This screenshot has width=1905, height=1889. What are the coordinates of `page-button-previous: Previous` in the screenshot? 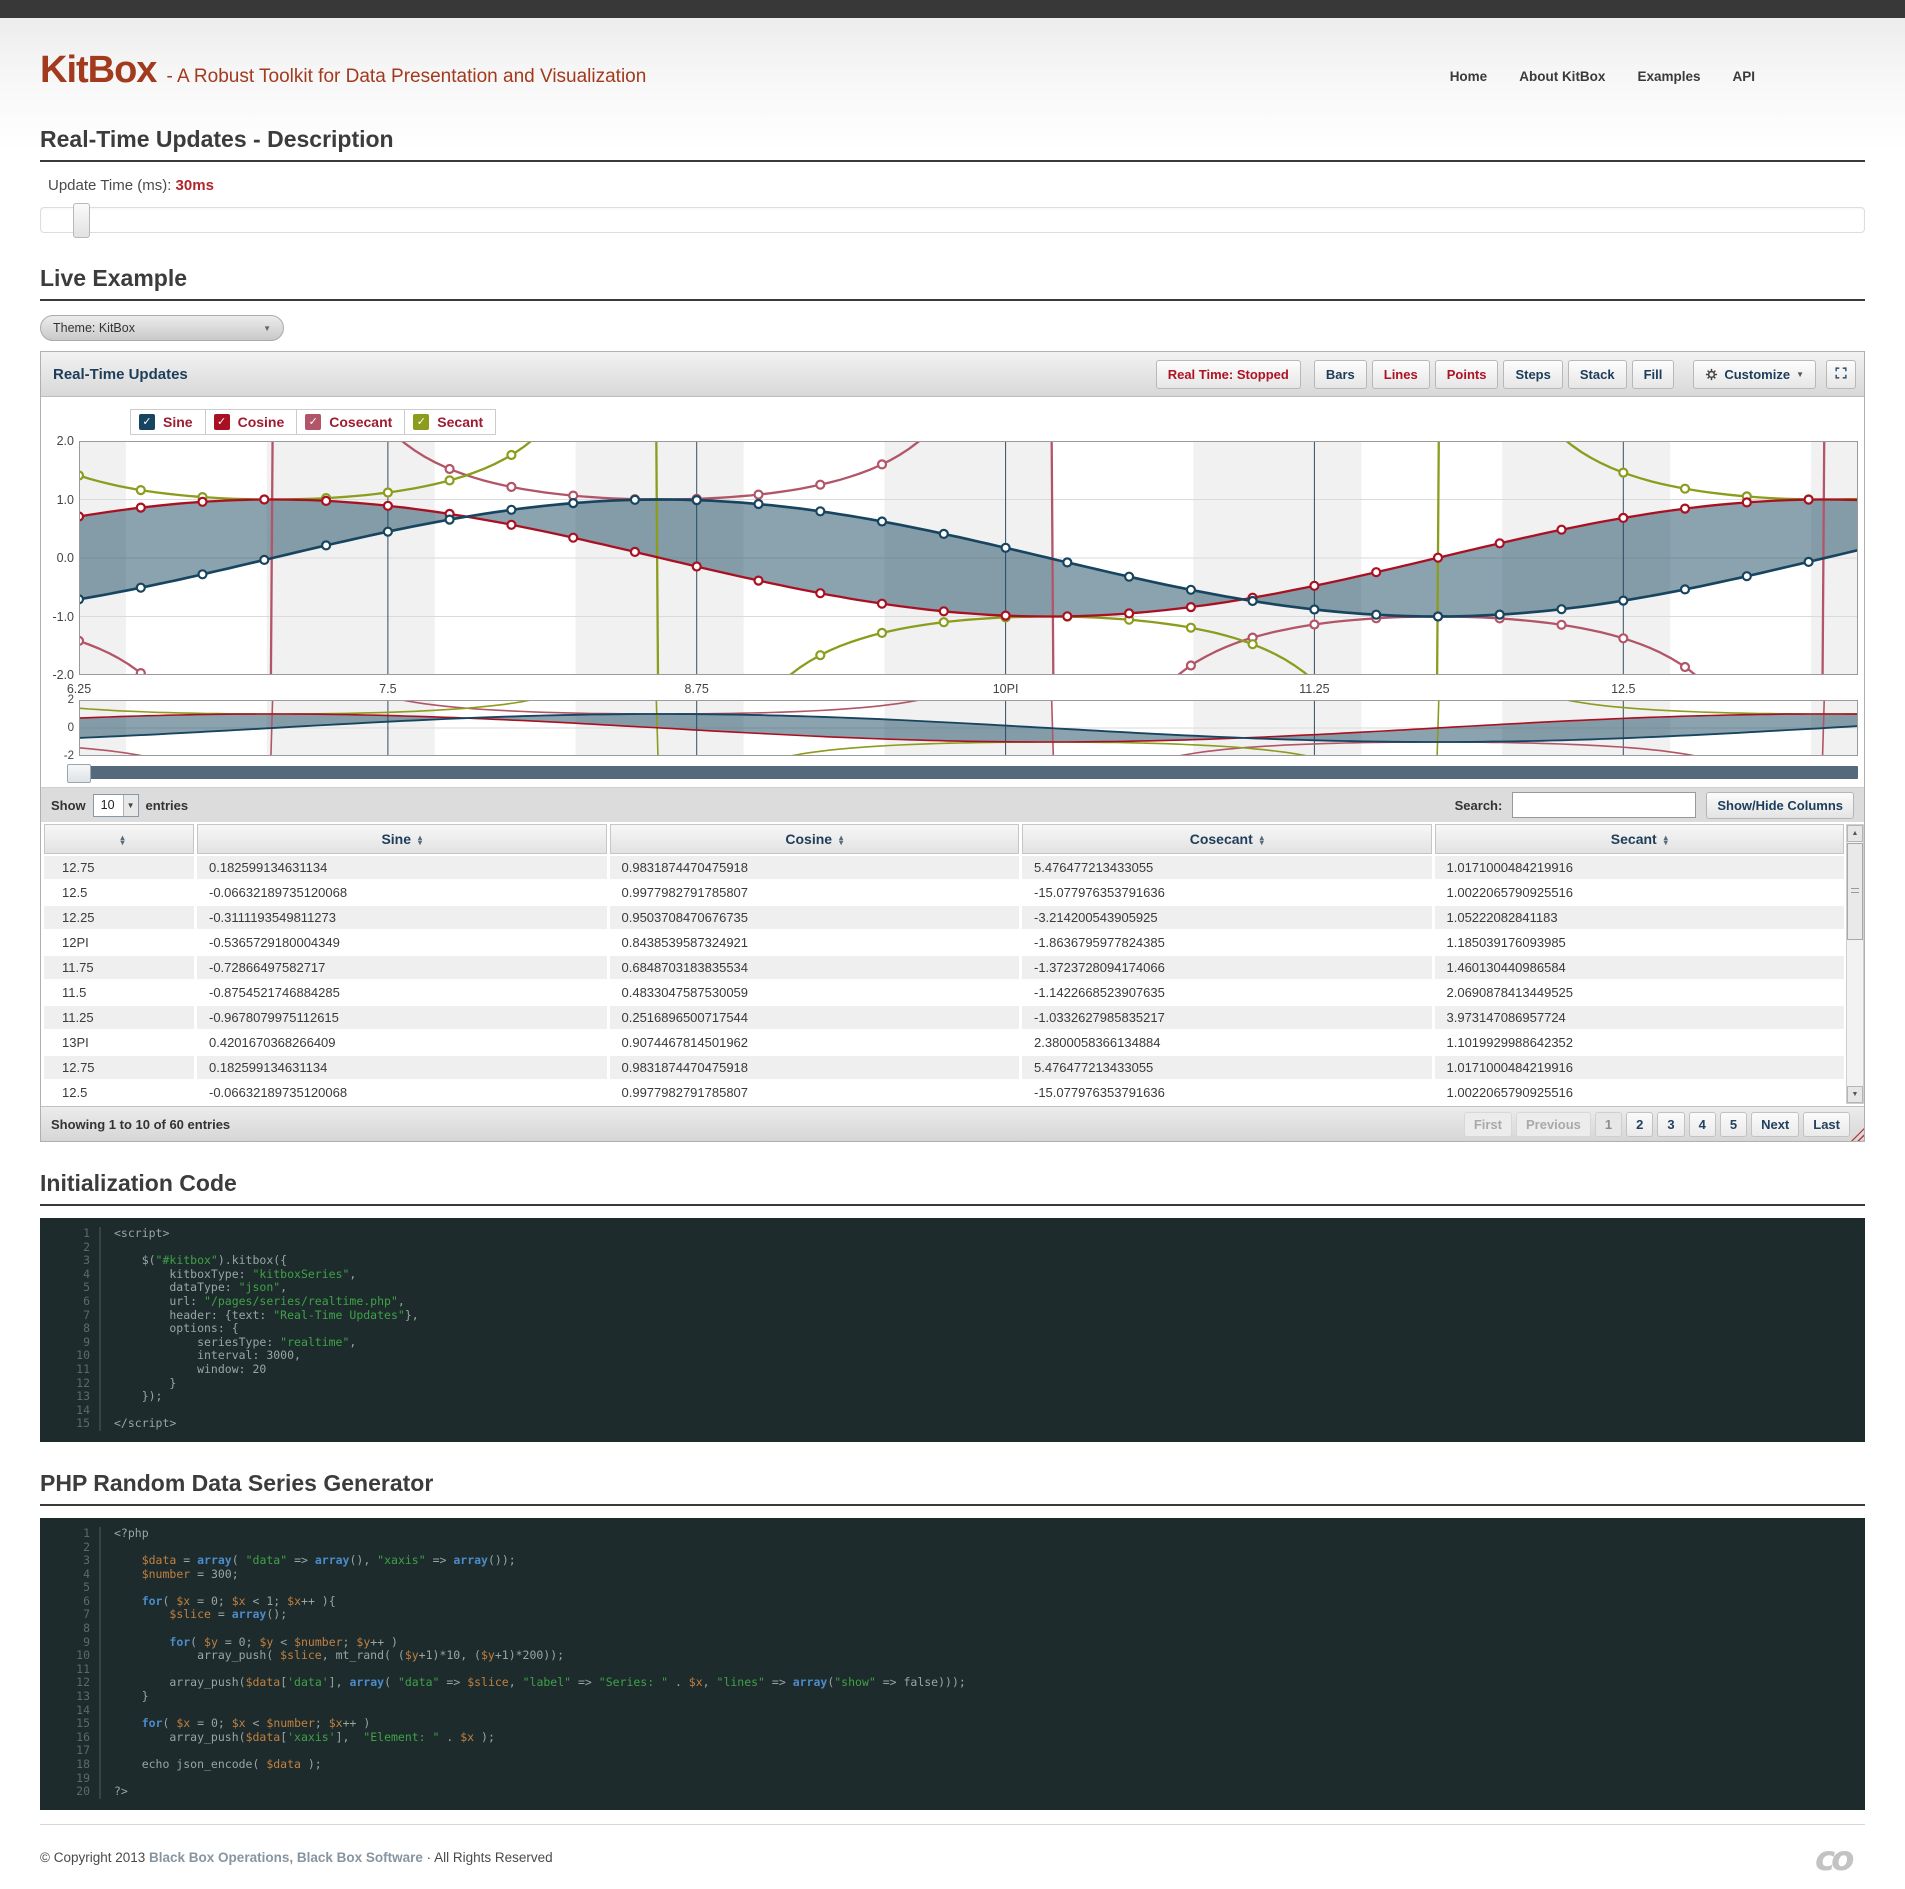 It's located at (1553, 1124).